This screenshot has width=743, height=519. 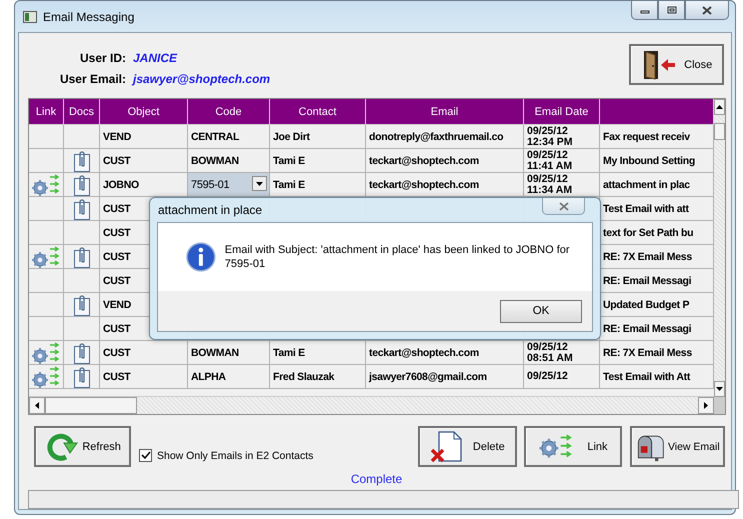 What do you see at coordinates (291, 136) in the screenshot?
I see `contact-cell: Joe Dirt` at bounding box center [291, 136].